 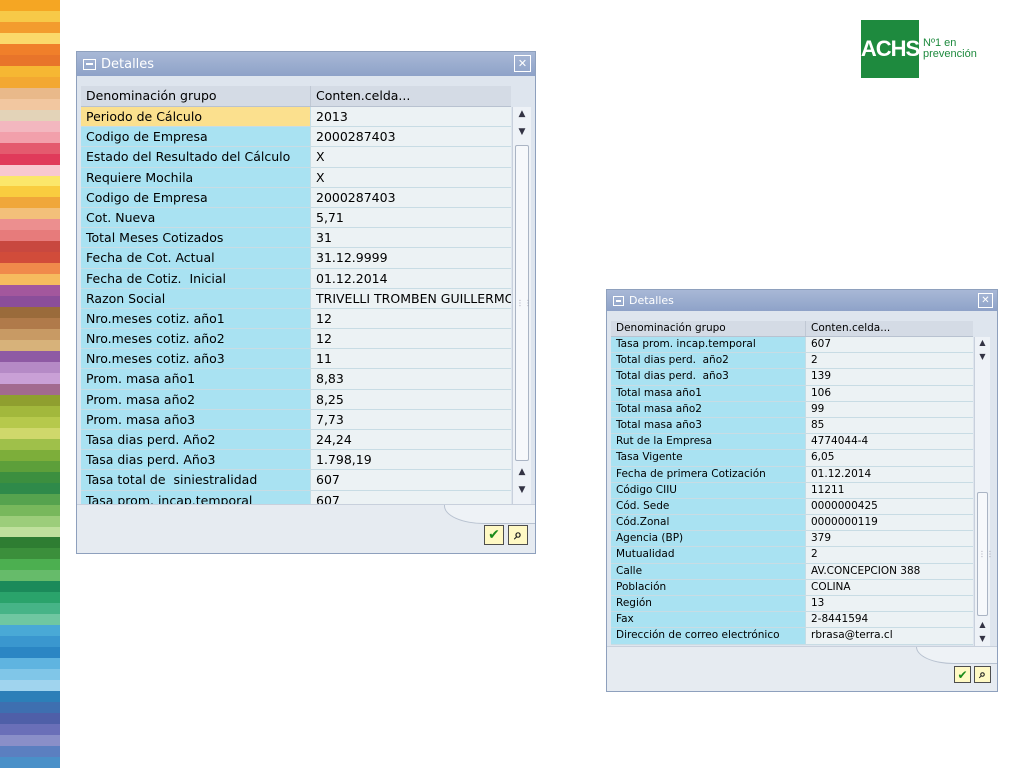 I want to click on table-row: Cód. Sede 0000000425, so click(x=792, y=507).